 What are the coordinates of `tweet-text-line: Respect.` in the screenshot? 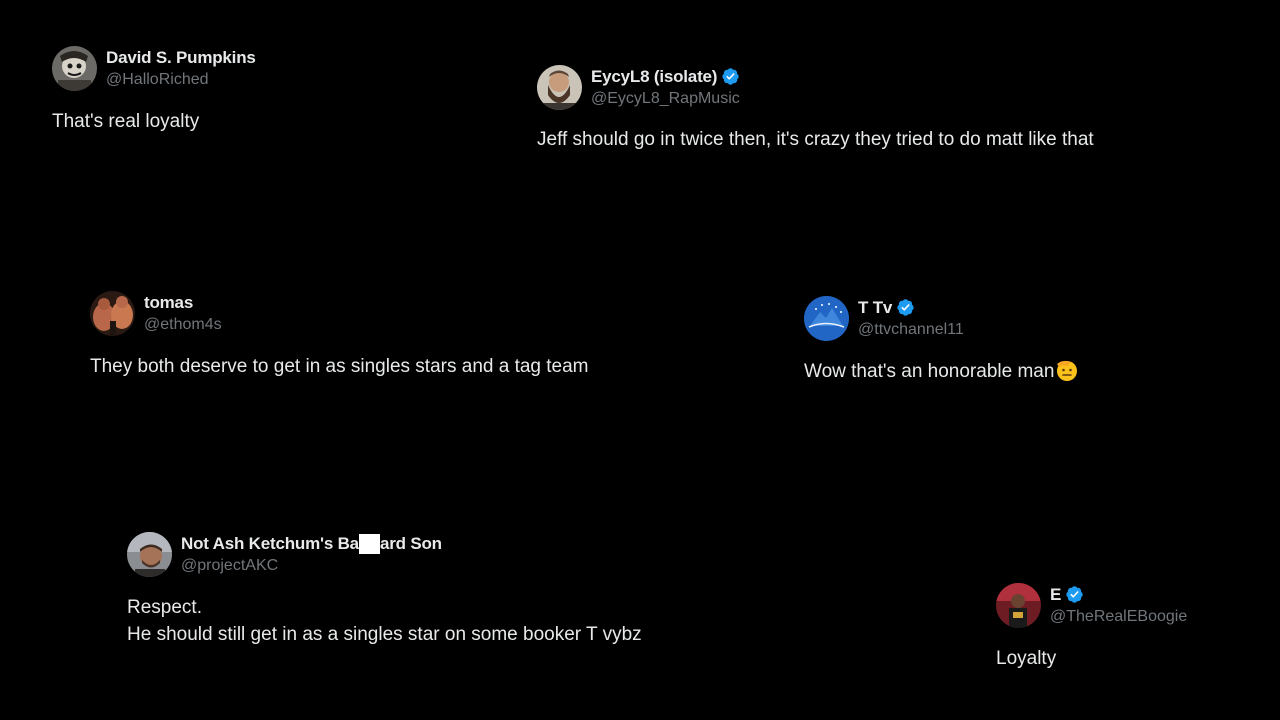 It's located at (164, 607).